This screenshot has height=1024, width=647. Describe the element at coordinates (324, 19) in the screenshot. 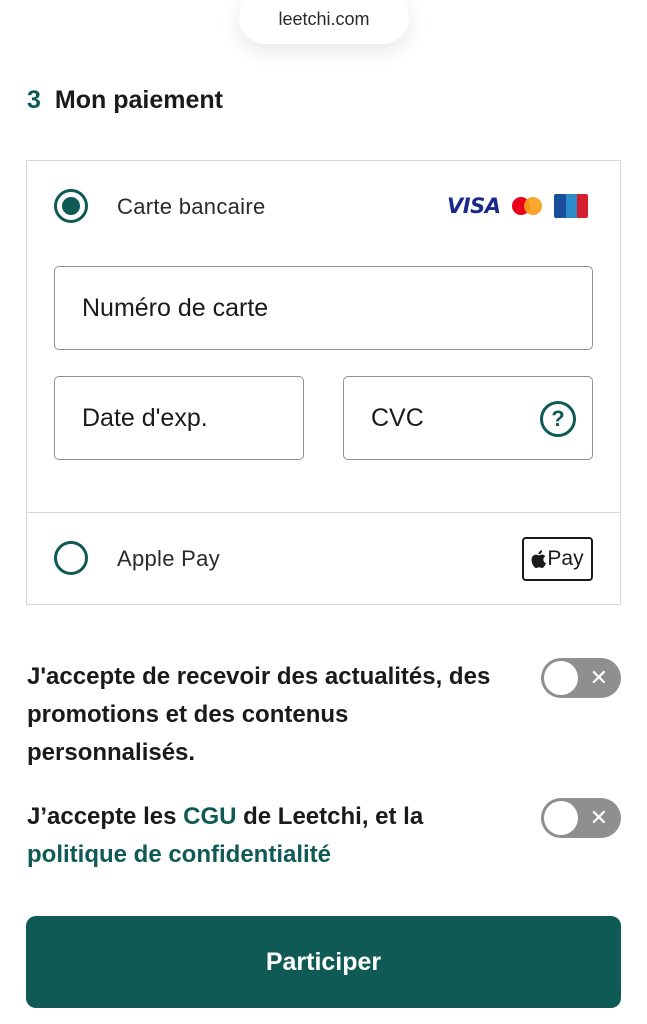

I see `url-text: leetchi.com` at that location.